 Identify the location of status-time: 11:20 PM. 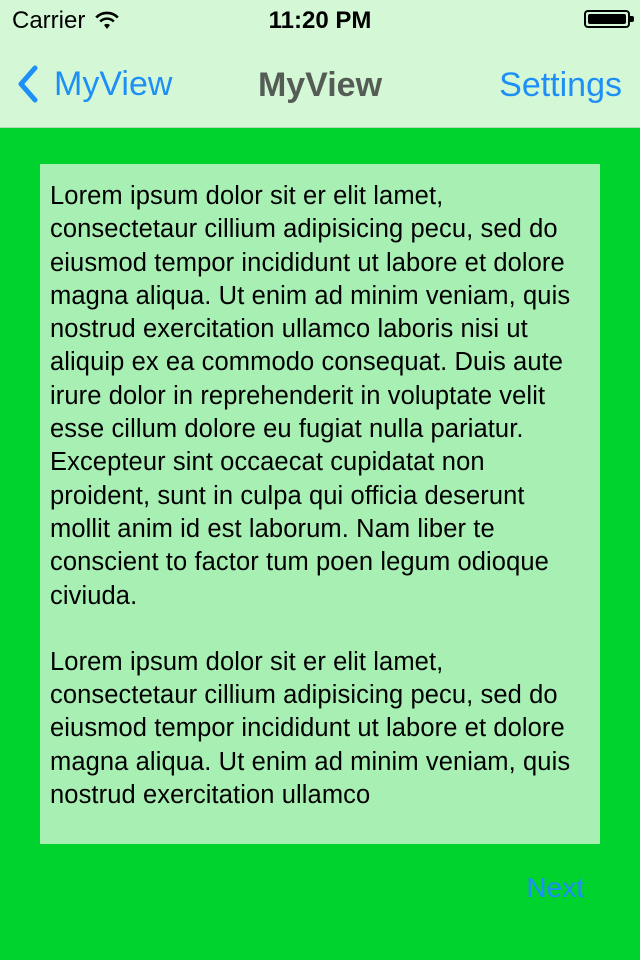
(320, 20).